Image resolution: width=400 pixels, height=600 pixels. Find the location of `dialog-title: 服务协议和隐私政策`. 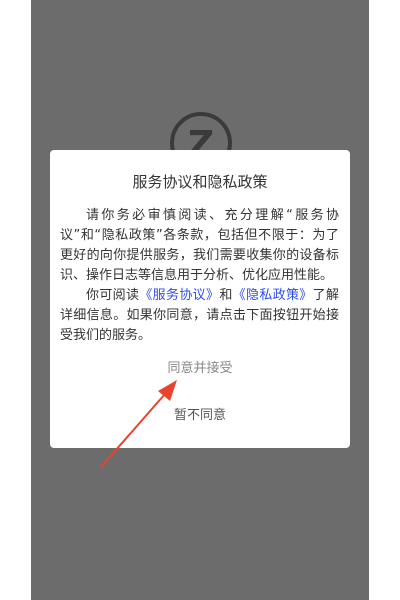

dialog-title: 服务协议和隐私政策 is located at coordinates (200, 182).